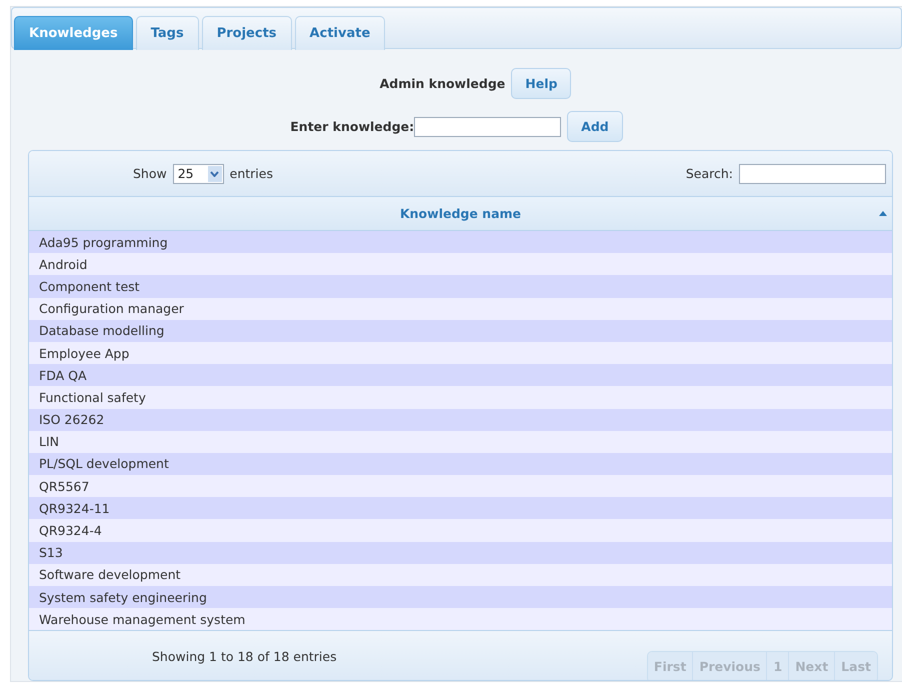 This screenshot has height=689, width=902. I want to click on table-cell: LIN, so click(460, 441).